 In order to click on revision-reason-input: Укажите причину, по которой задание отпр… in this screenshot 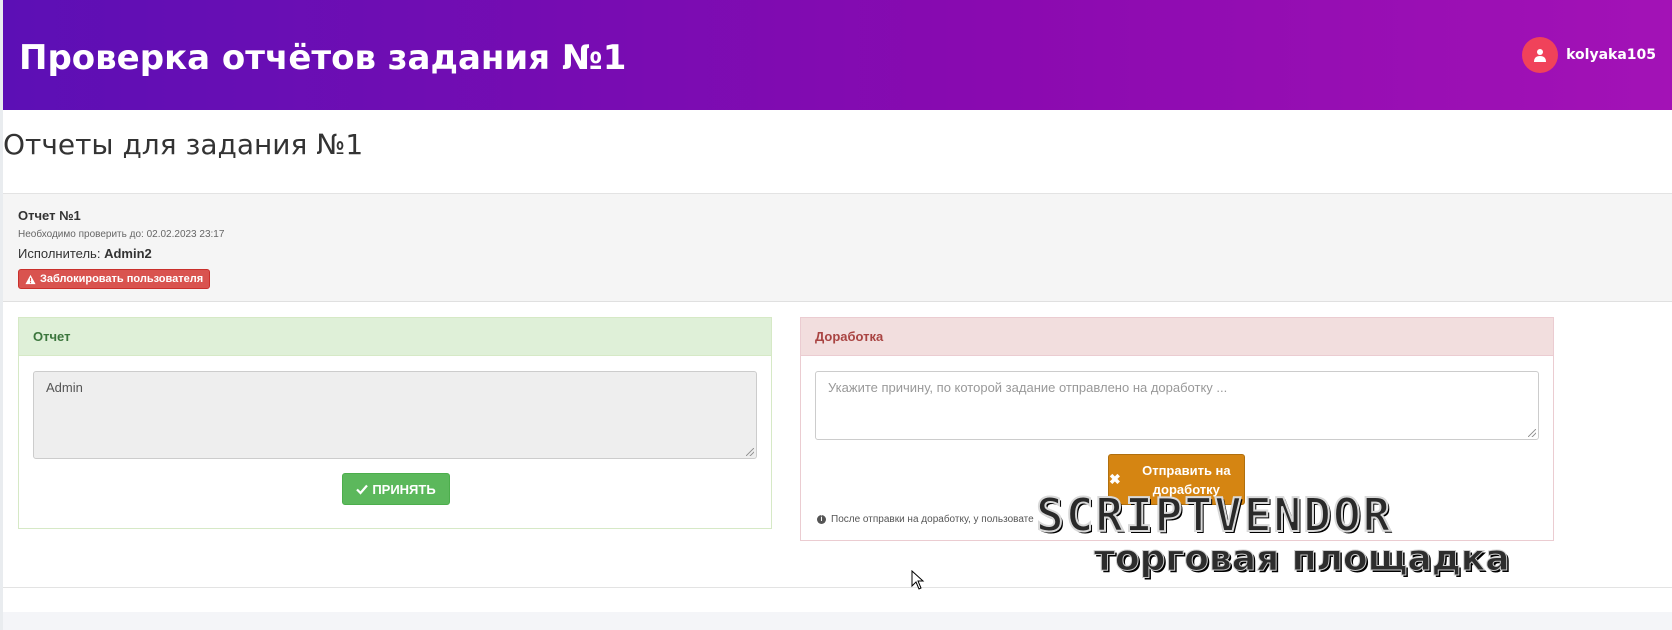, I will do `click(1177, 405)`.